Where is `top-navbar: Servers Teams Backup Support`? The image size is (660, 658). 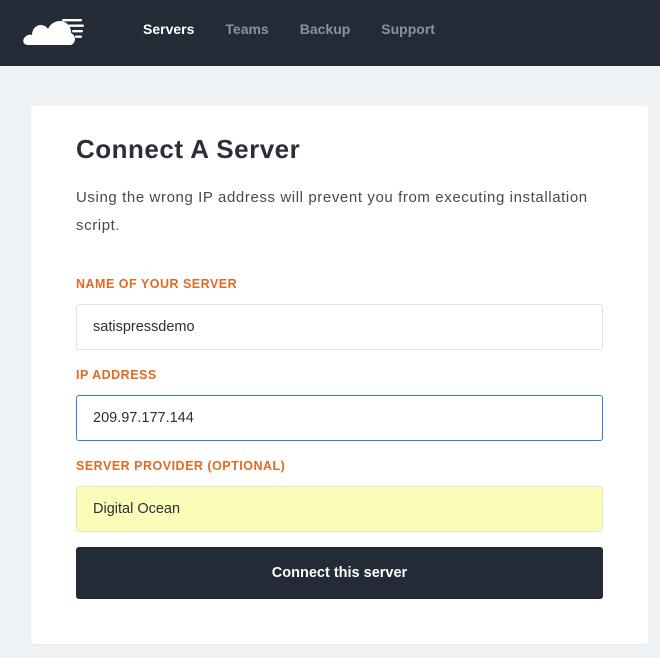
top-navbar: Servers Teams Backup Support is located at coordinates (330, 33).